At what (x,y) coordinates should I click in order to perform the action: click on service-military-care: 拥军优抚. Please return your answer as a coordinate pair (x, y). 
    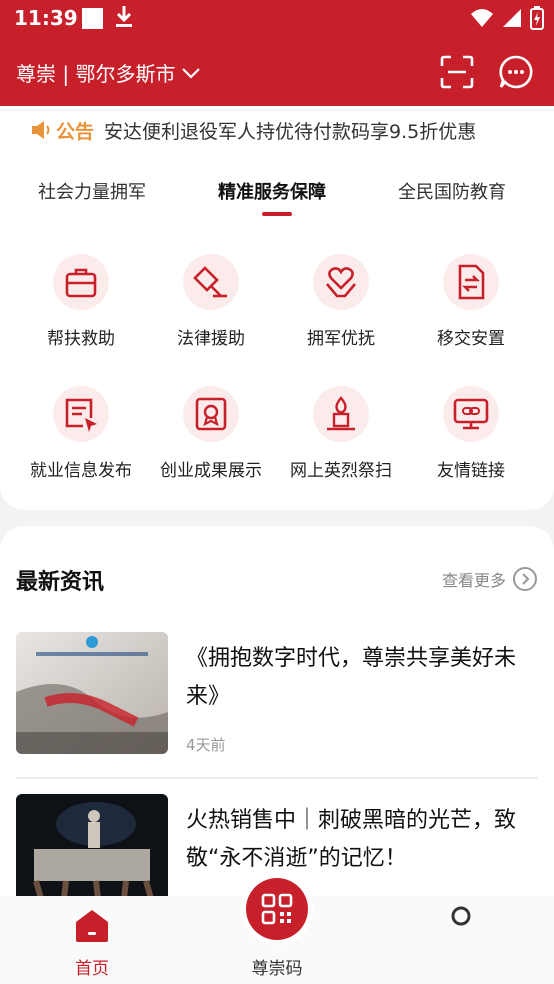
    Looking at the image, I should click on (341, 309).